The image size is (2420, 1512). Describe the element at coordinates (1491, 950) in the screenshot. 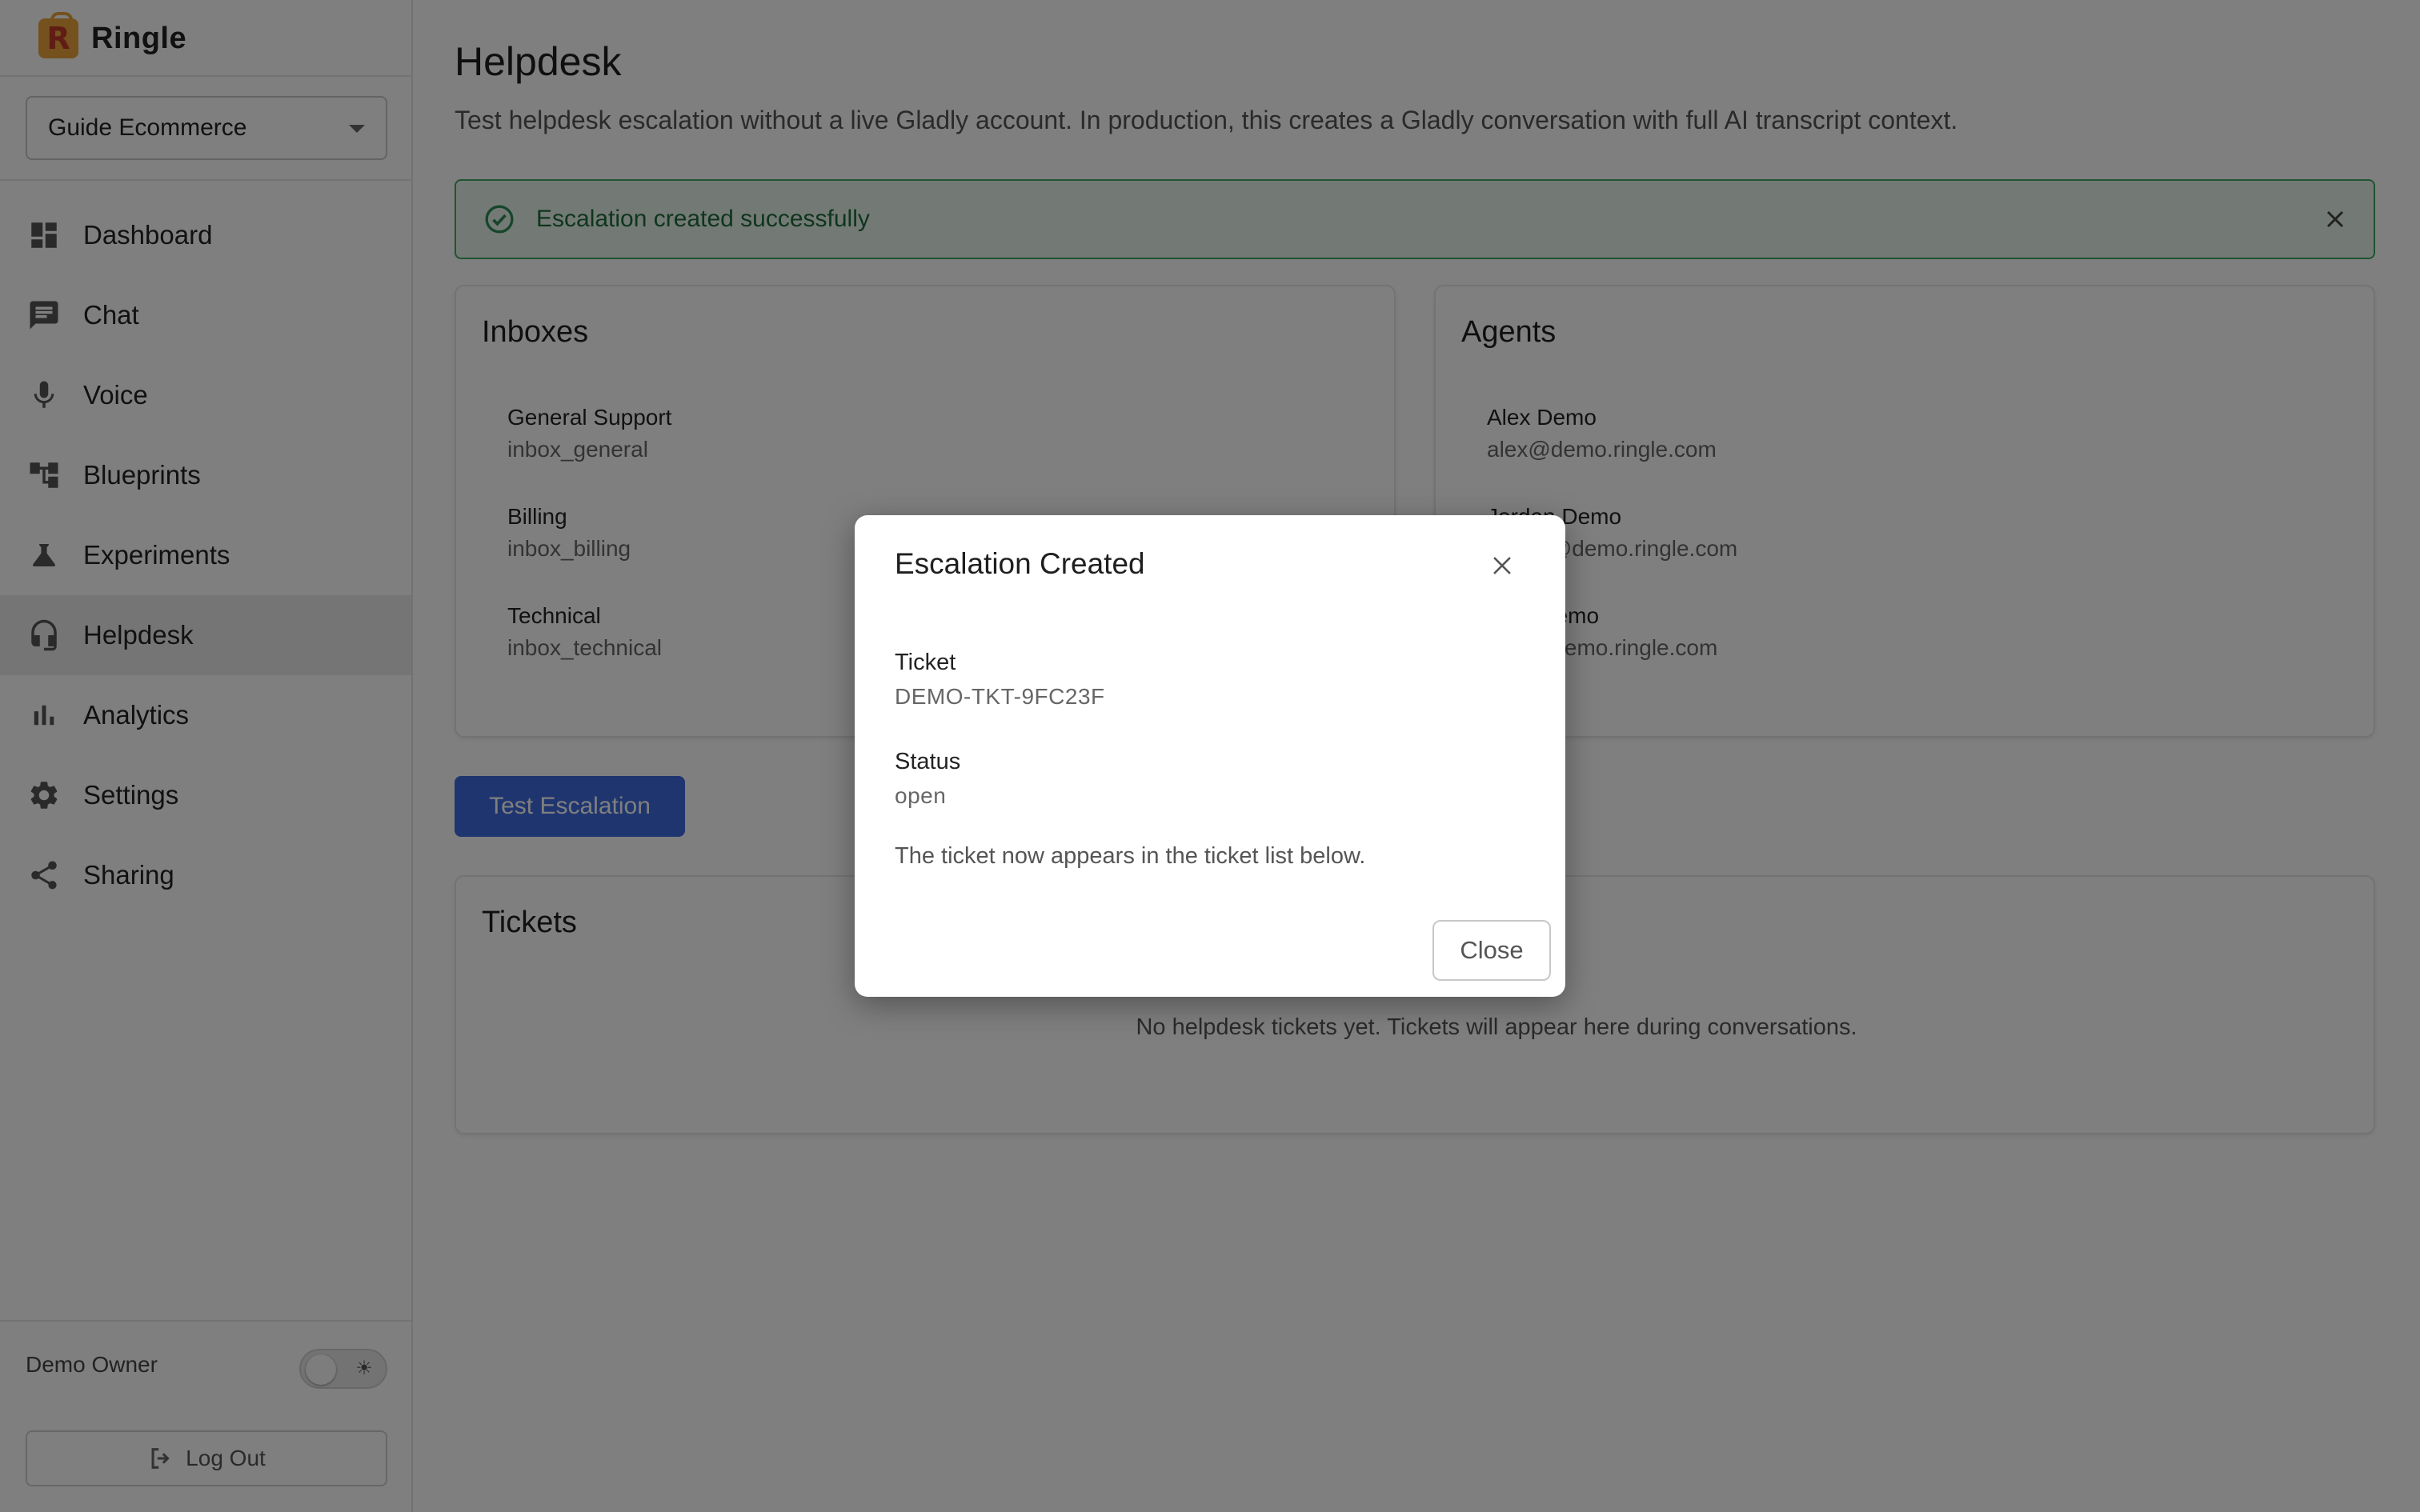

I see `close-button: Close` at that location.